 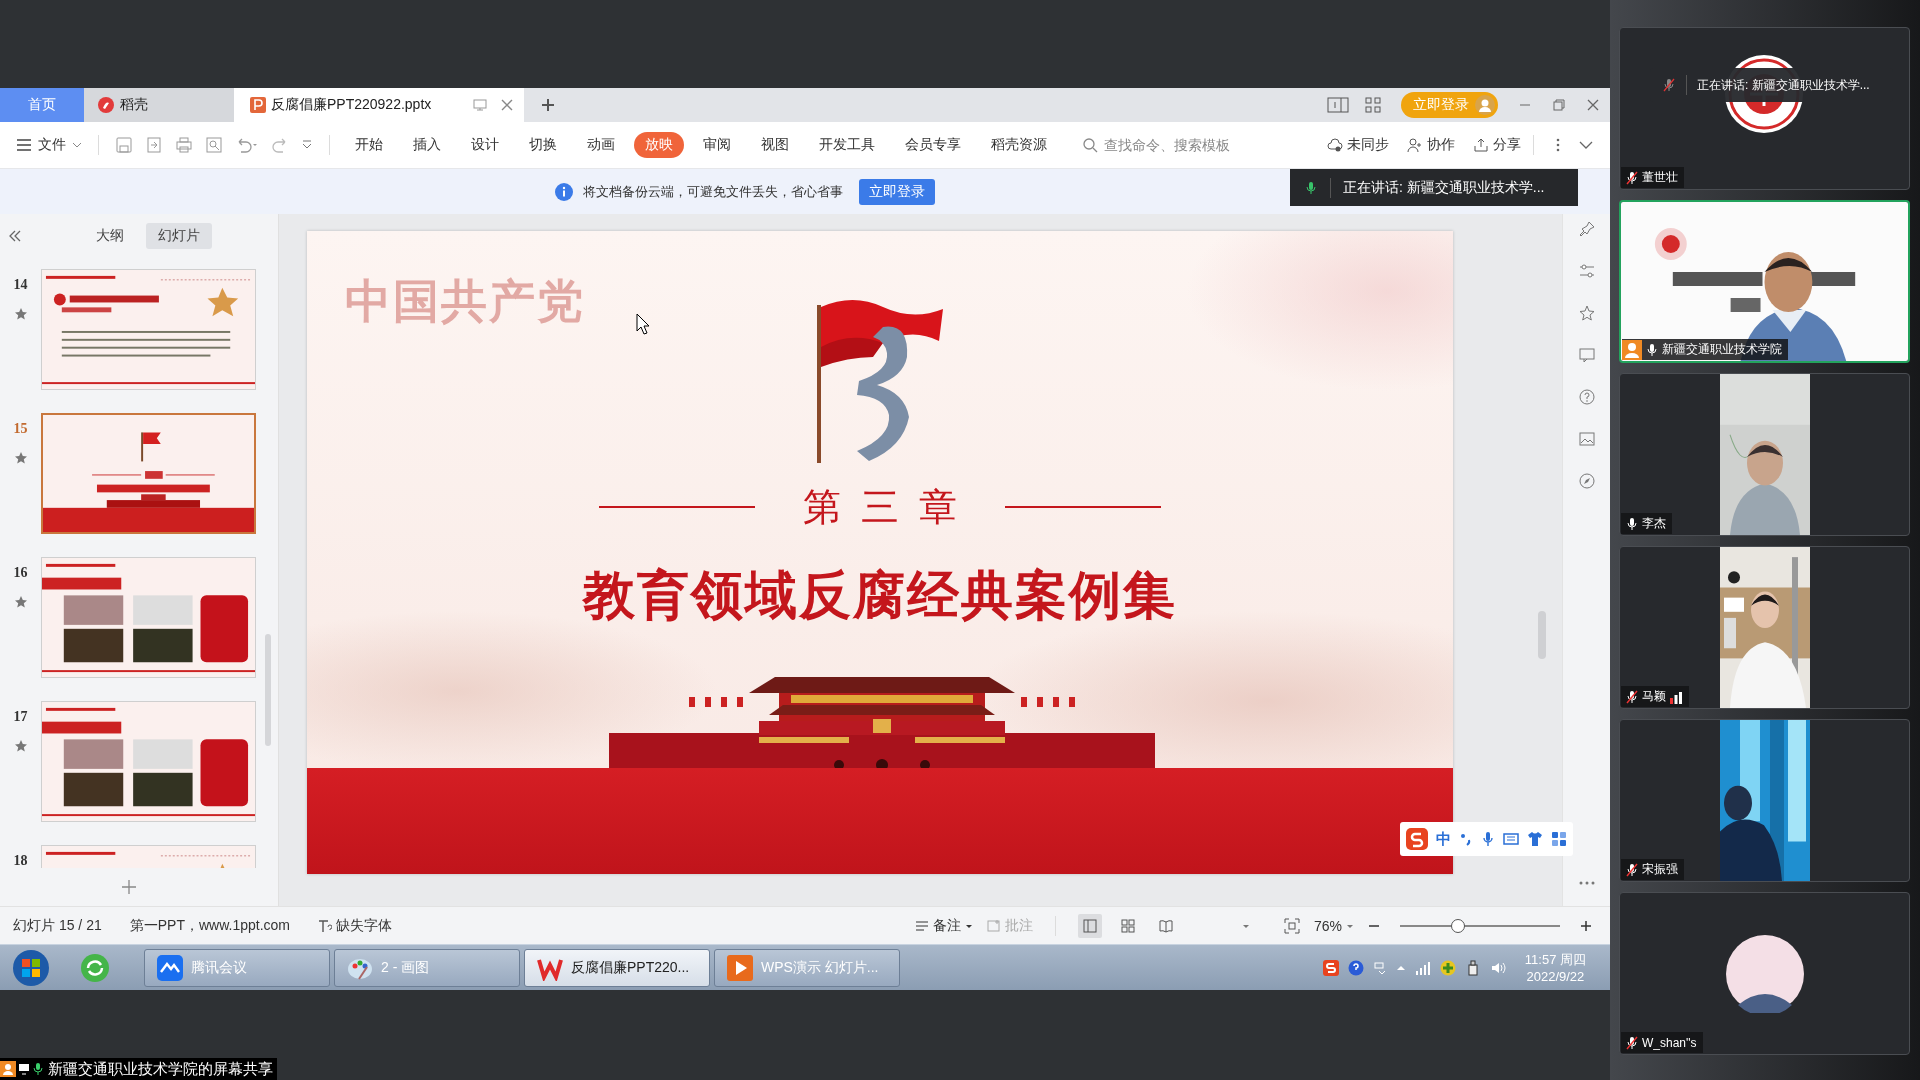 I want to click on microphone-icon, so click(x=1488, y=839).